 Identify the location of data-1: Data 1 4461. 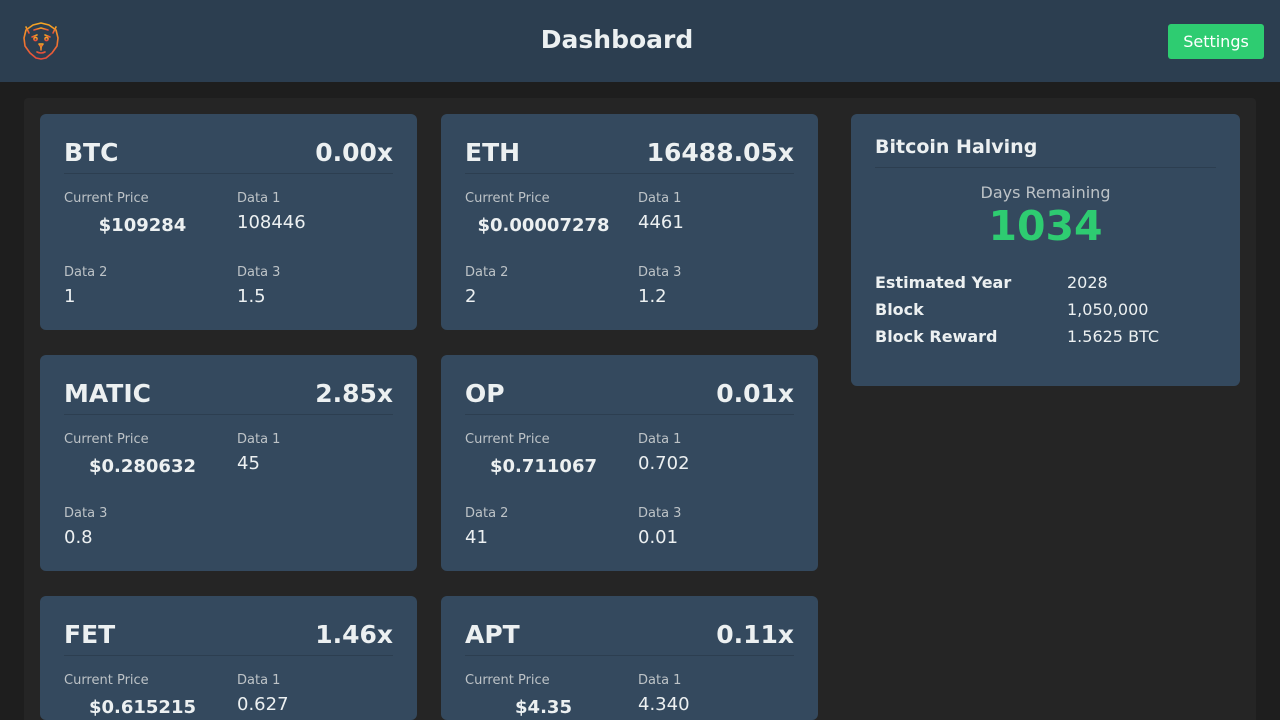
(661, 212).